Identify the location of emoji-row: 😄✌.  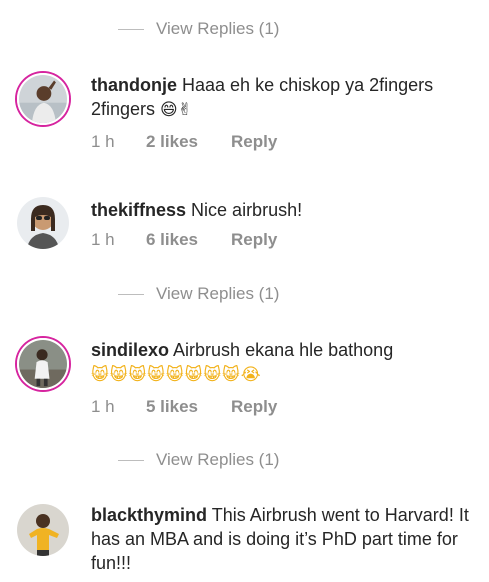
(176, 110).